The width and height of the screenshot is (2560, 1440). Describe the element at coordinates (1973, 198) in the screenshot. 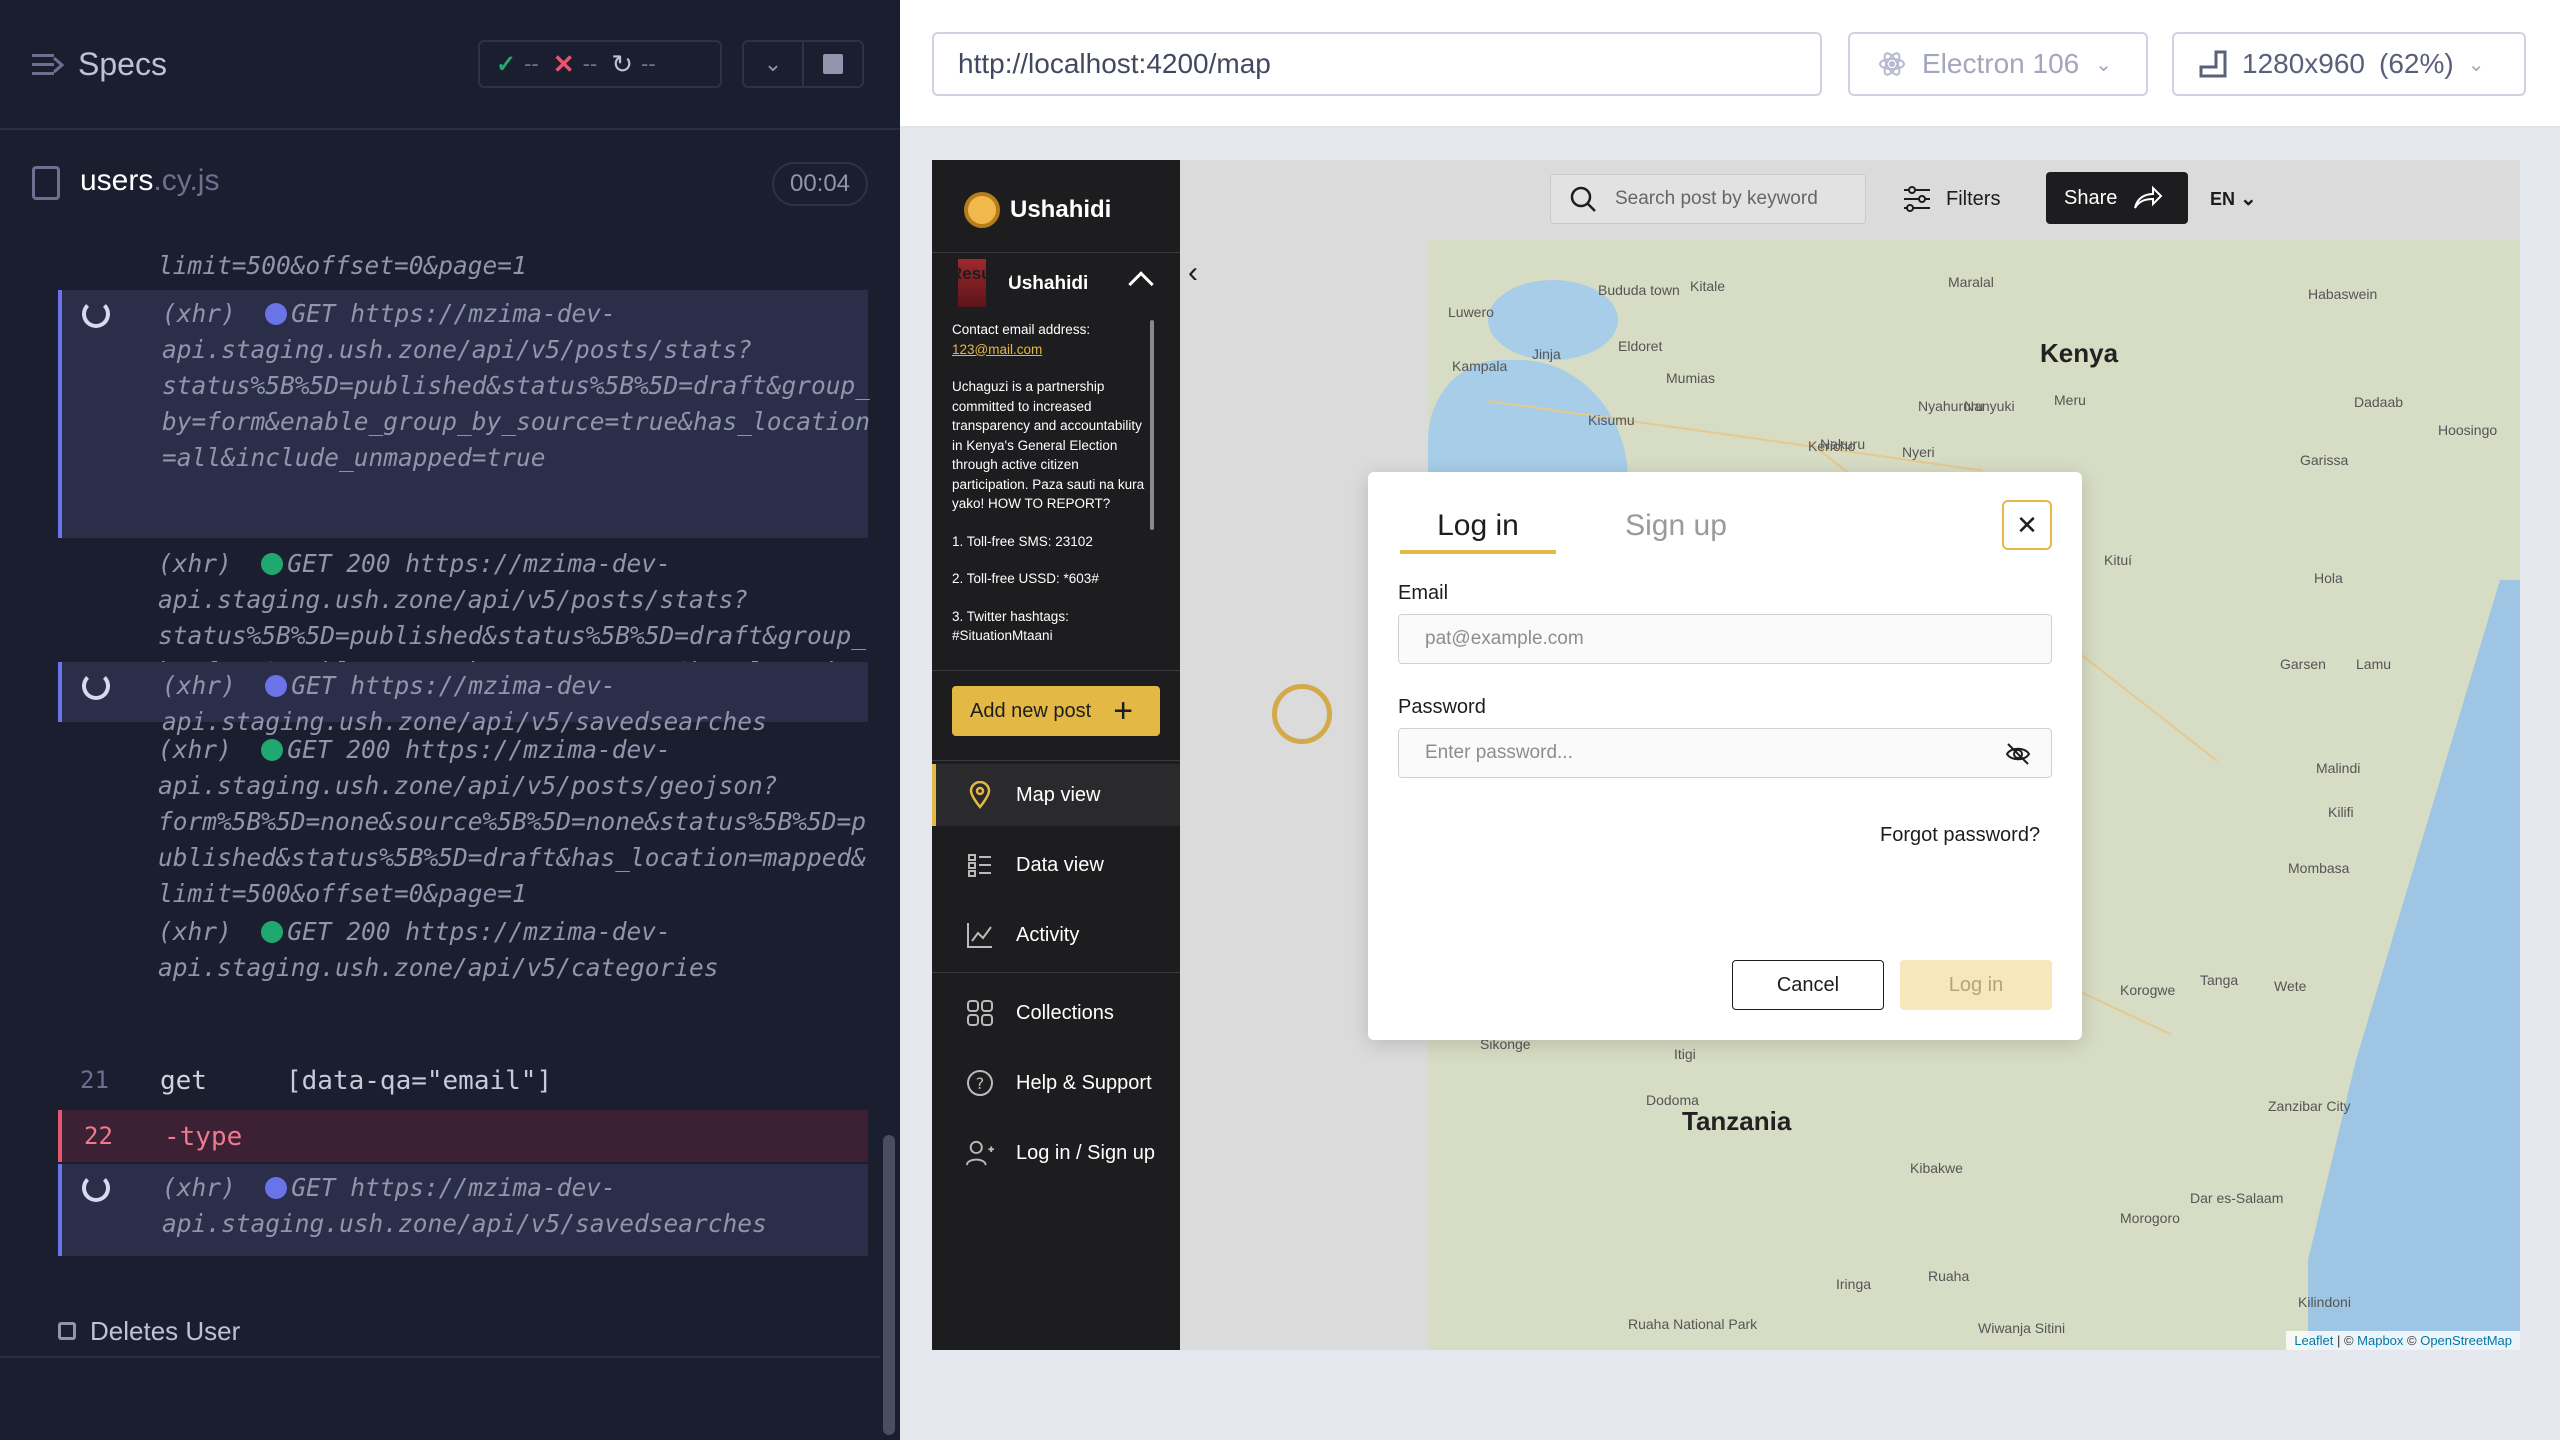

I see `filters-label: Filters` at that location.